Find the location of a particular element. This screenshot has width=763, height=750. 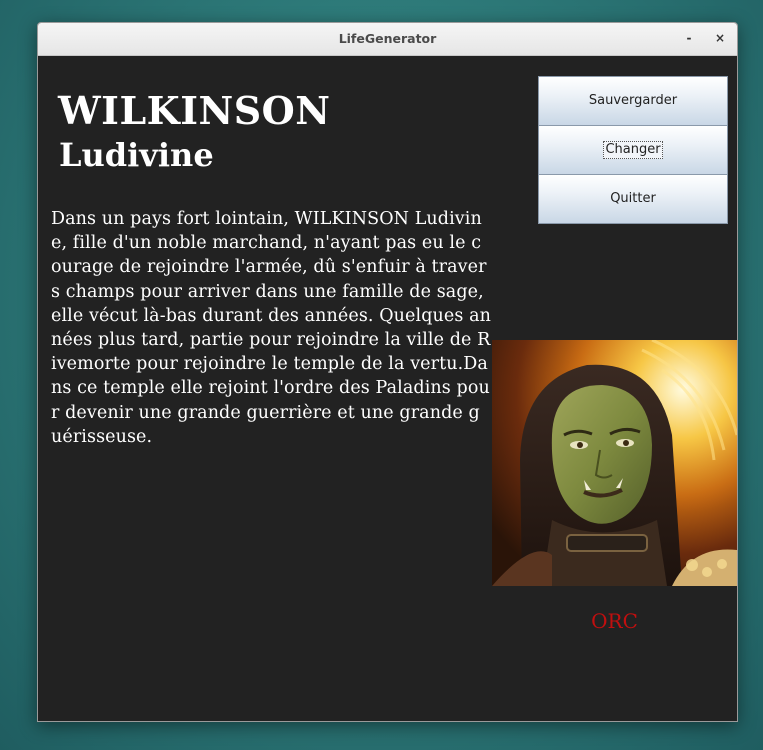

close-icon: × is located at coordinates (720, 38).